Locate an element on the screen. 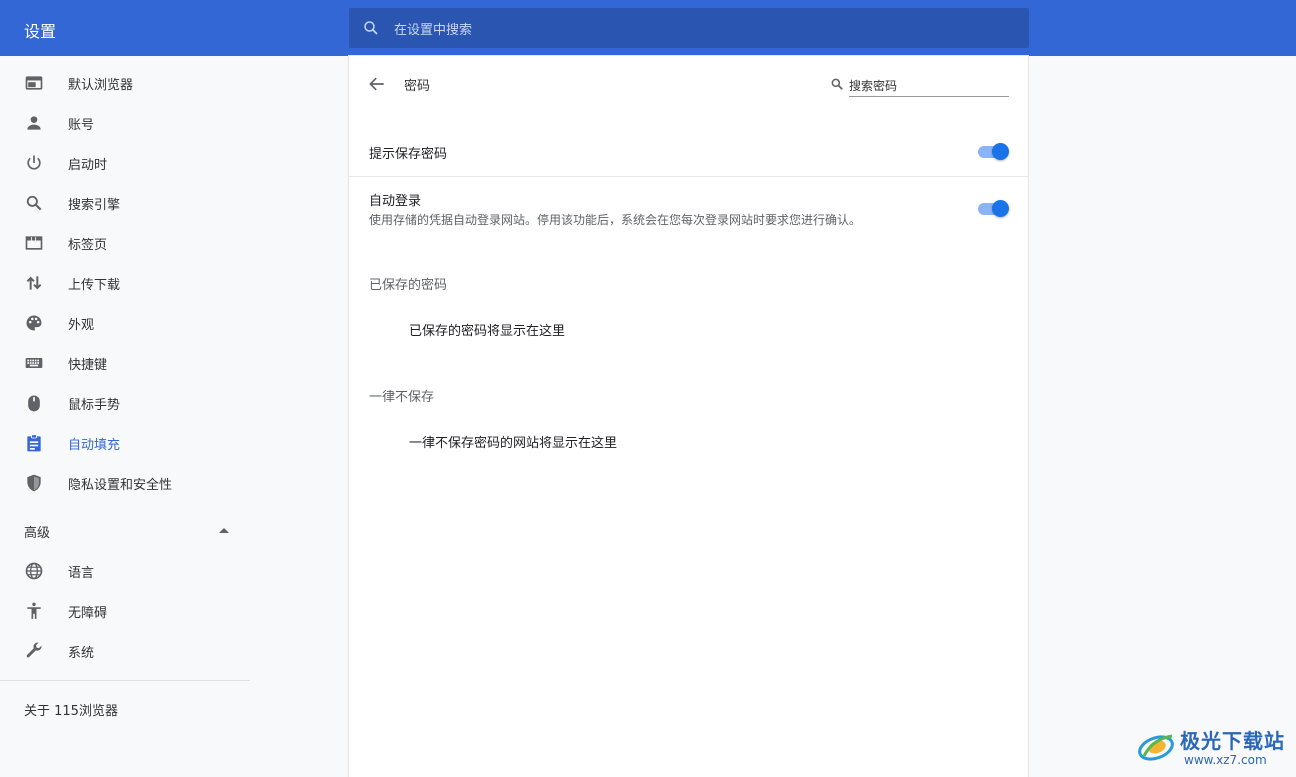 The height and width of the screenshot is (777, 1296). caret-up-icon is located at coordinates (224, 530).